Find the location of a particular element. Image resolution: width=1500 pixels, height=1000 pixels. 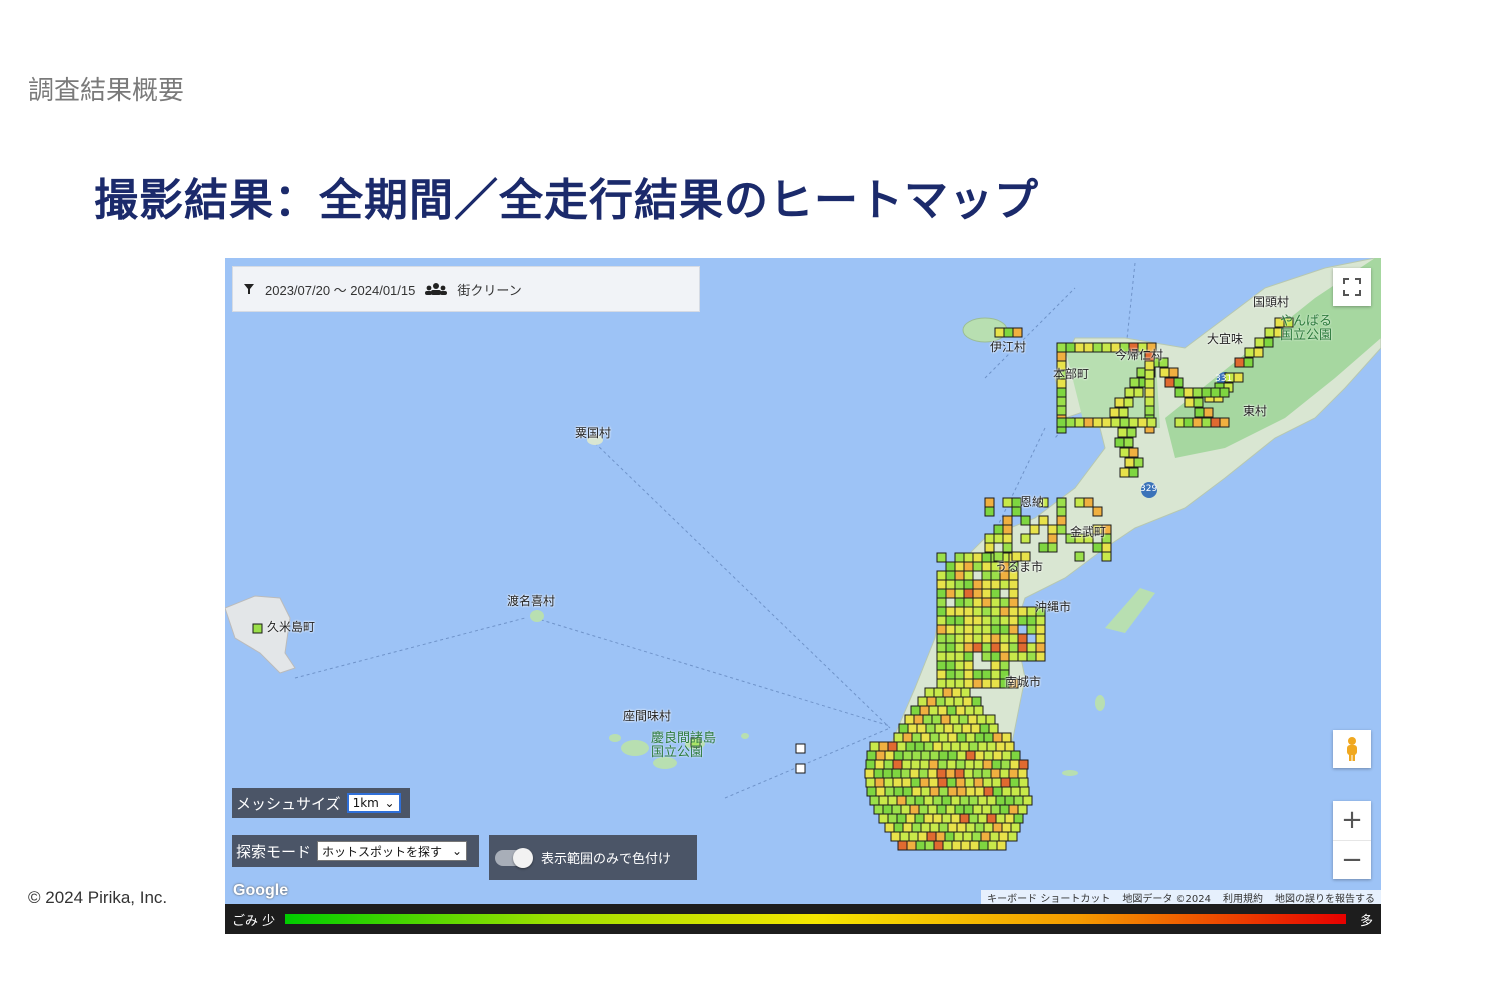

mesh-size-select: 1km ⌄ is located at coordinates (373, 803).